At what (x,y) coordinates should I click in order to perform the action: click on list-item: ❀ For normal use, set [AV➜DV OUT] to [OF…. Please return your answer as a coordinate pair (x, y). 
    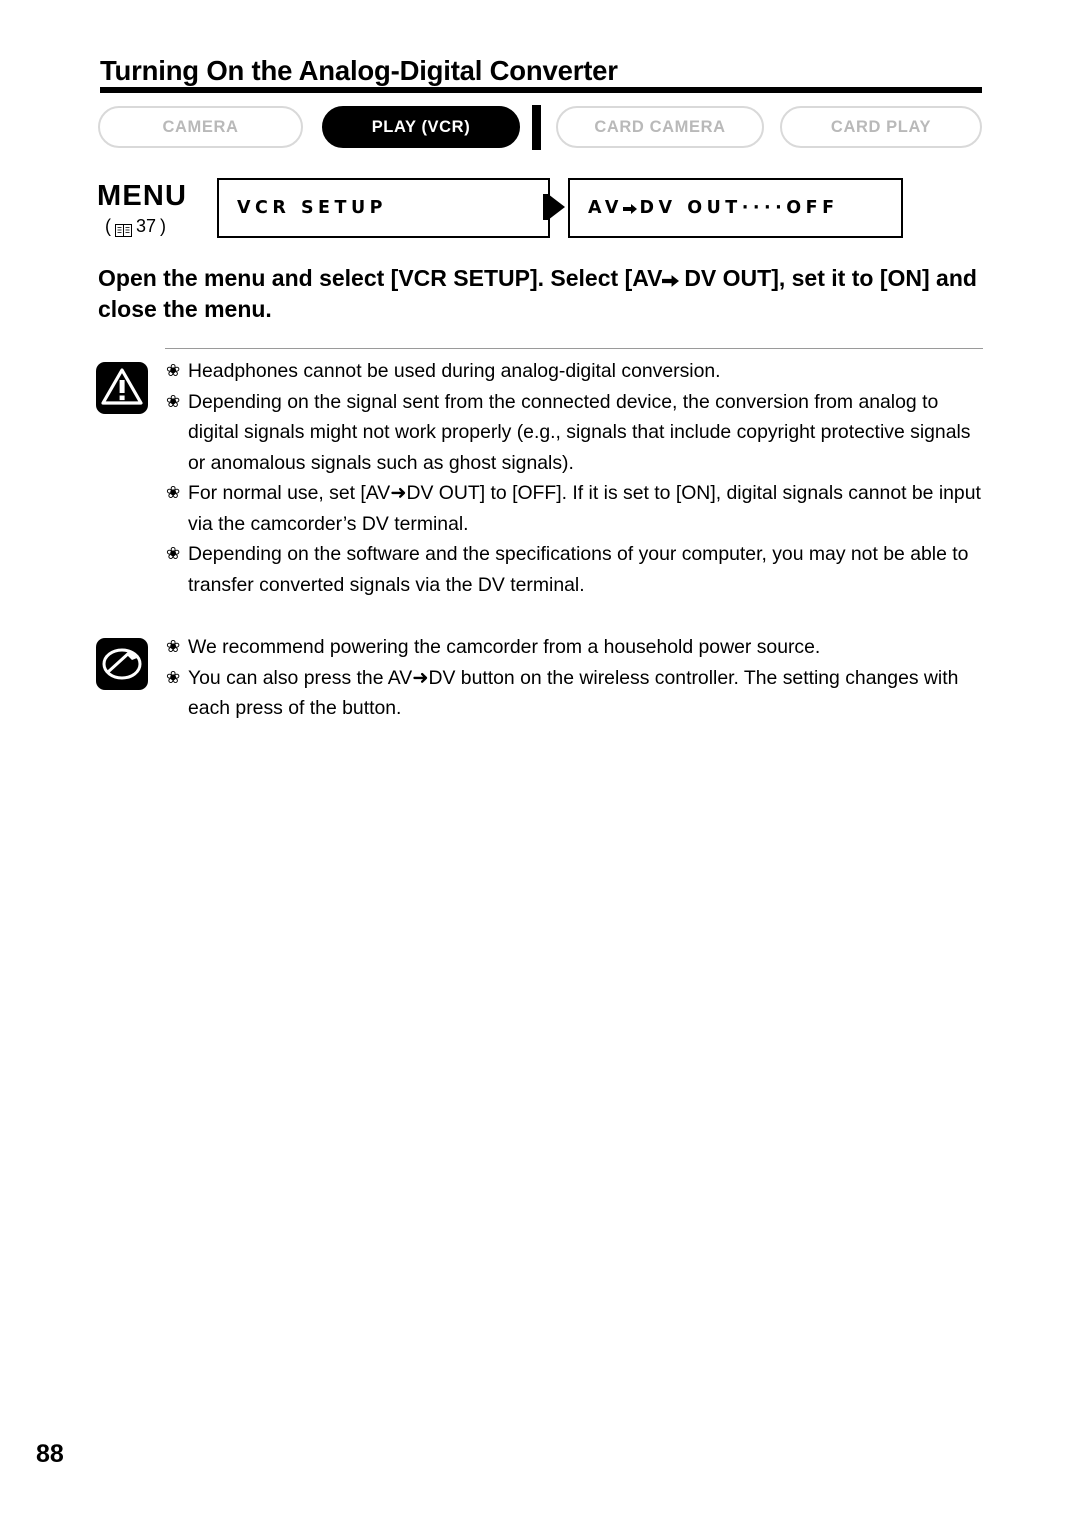
    Looking at the image, I should click on (576, 508).